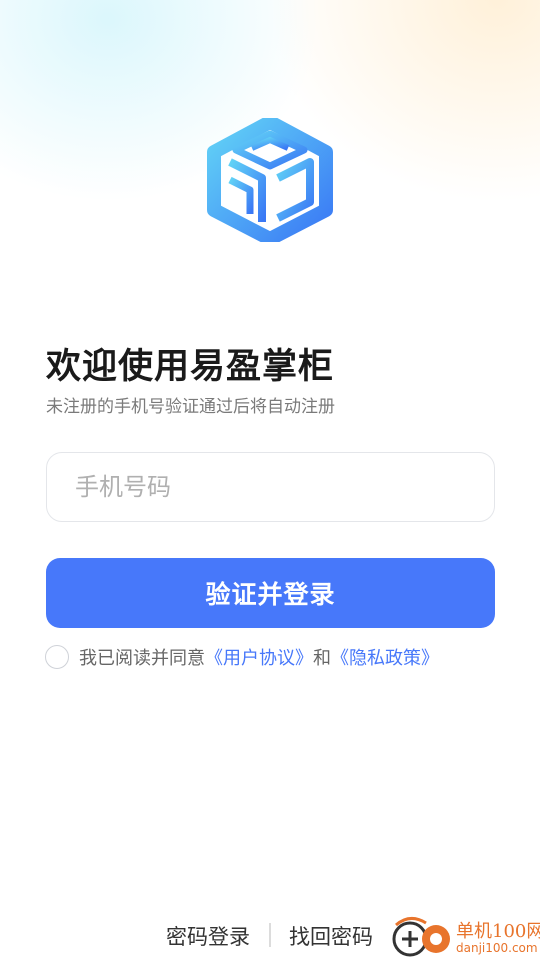  Describe the element at coordinates (57, 657) in the screenshot. I see `agreement-checkbox-icon` at that location.